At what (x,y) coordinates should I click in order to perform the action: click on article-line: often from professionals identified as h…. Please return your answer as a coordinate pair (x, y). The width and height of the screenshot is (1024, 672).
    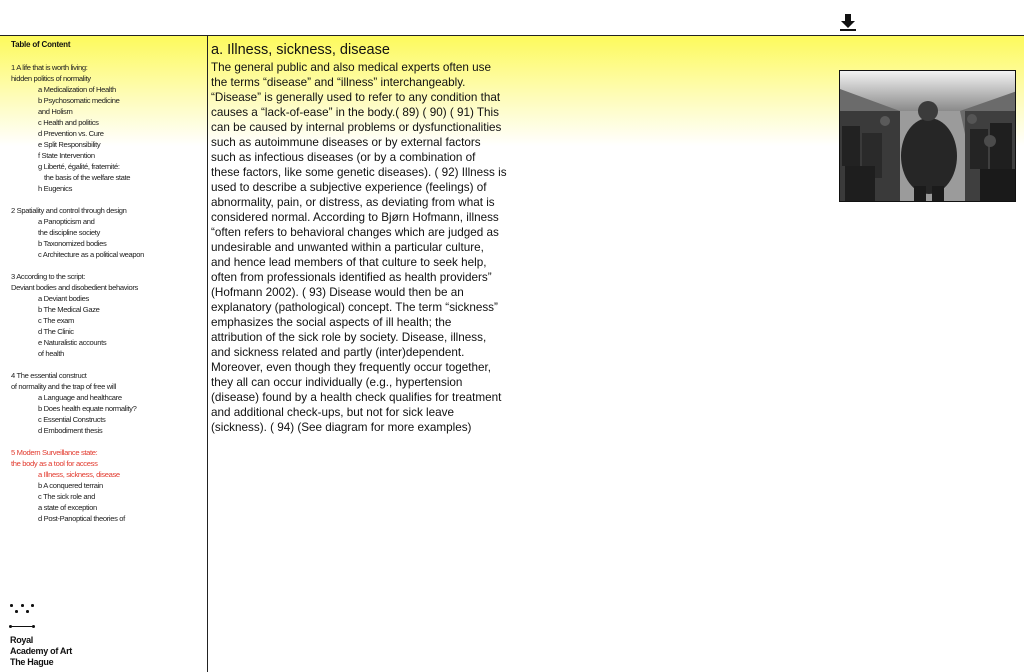
    Looking at the image, I should click on (351, 277).